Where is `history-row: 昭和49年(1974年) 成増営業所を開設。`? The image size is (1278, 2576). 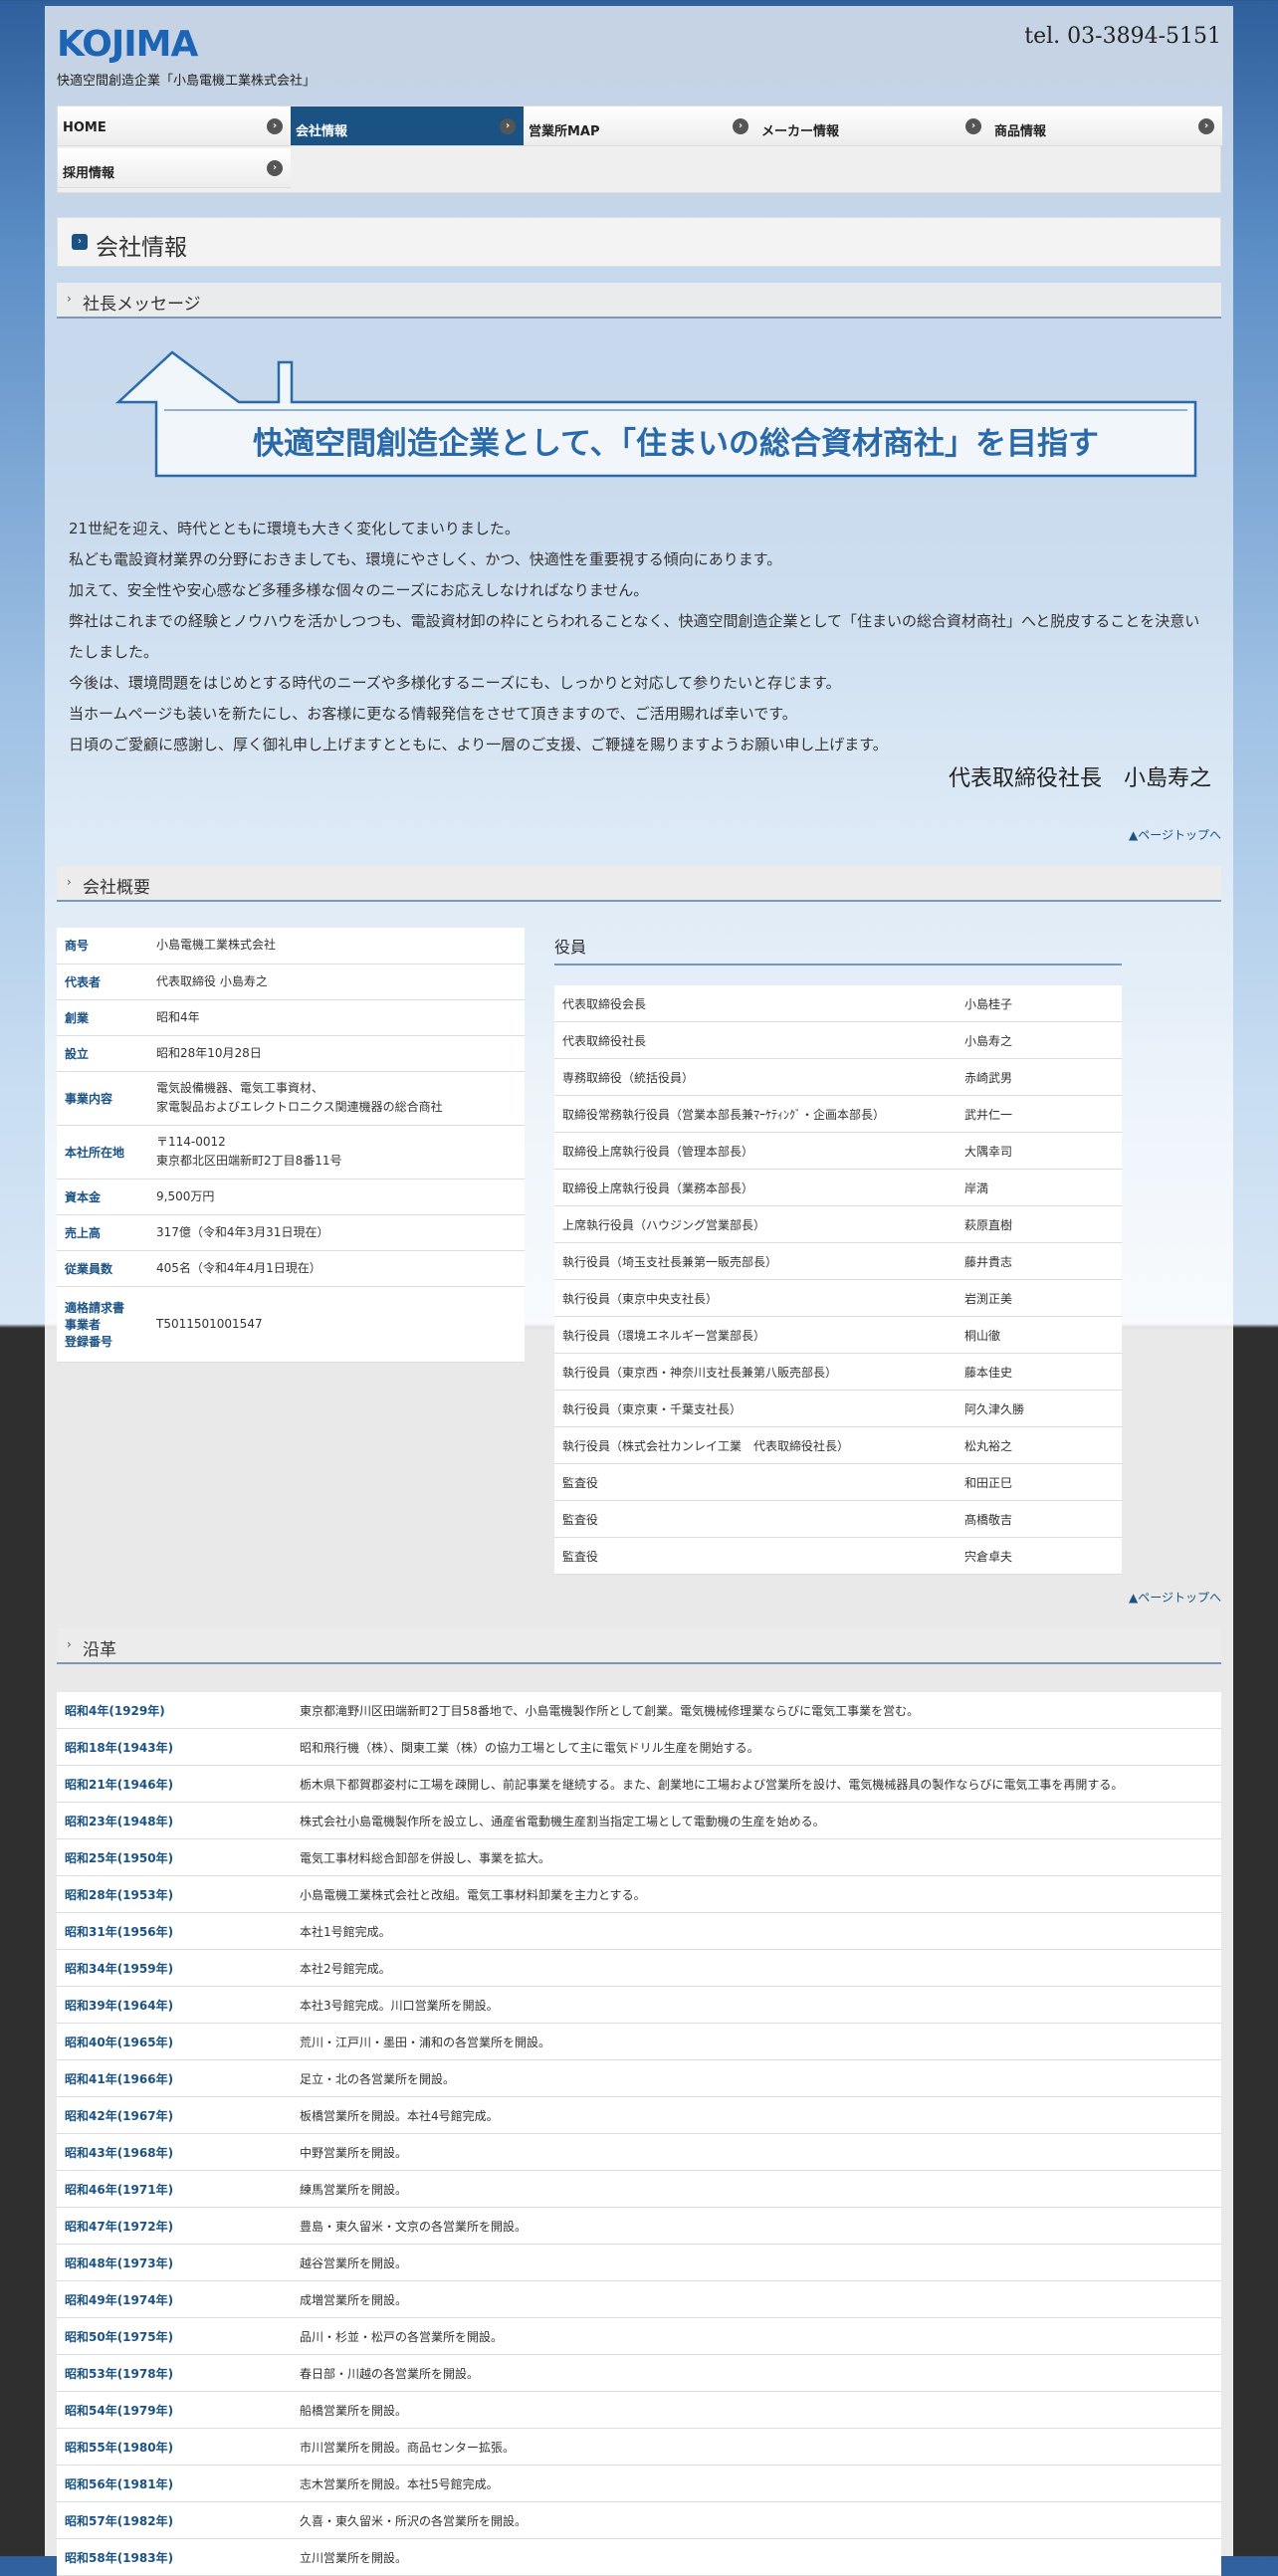
history-row: 昭和49年(1974年) 成増営業所を開設。 is located at coordinates (639, 2299).